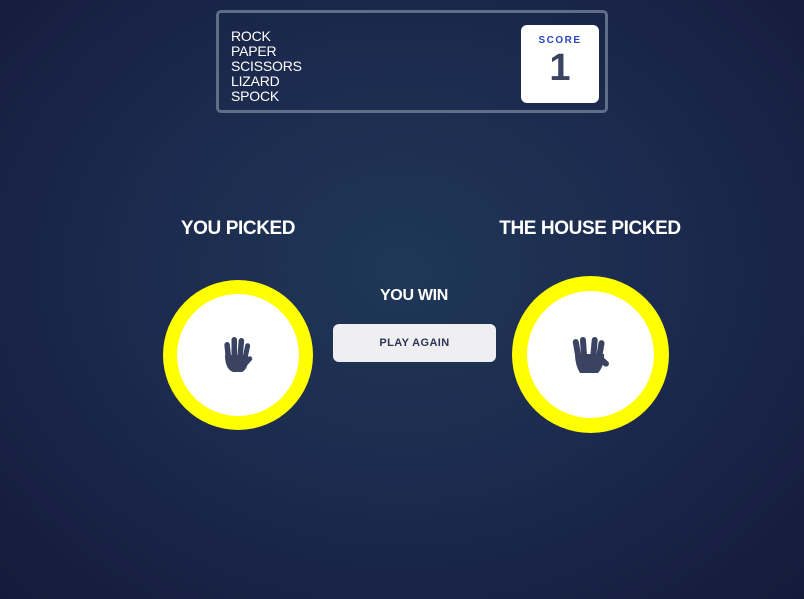 The image size is (804, 599). I want to click on paper-hand-icon, so click(238, 354).